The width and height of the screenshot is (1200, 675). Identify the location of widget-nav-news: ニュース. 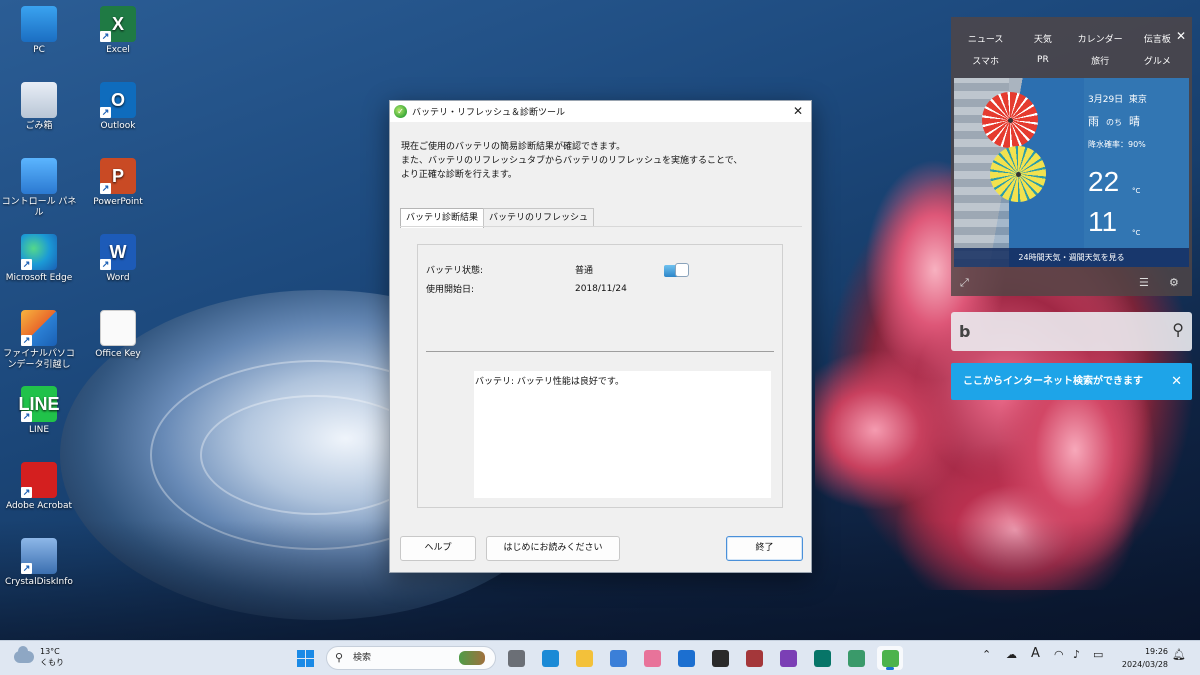
(985, 38).